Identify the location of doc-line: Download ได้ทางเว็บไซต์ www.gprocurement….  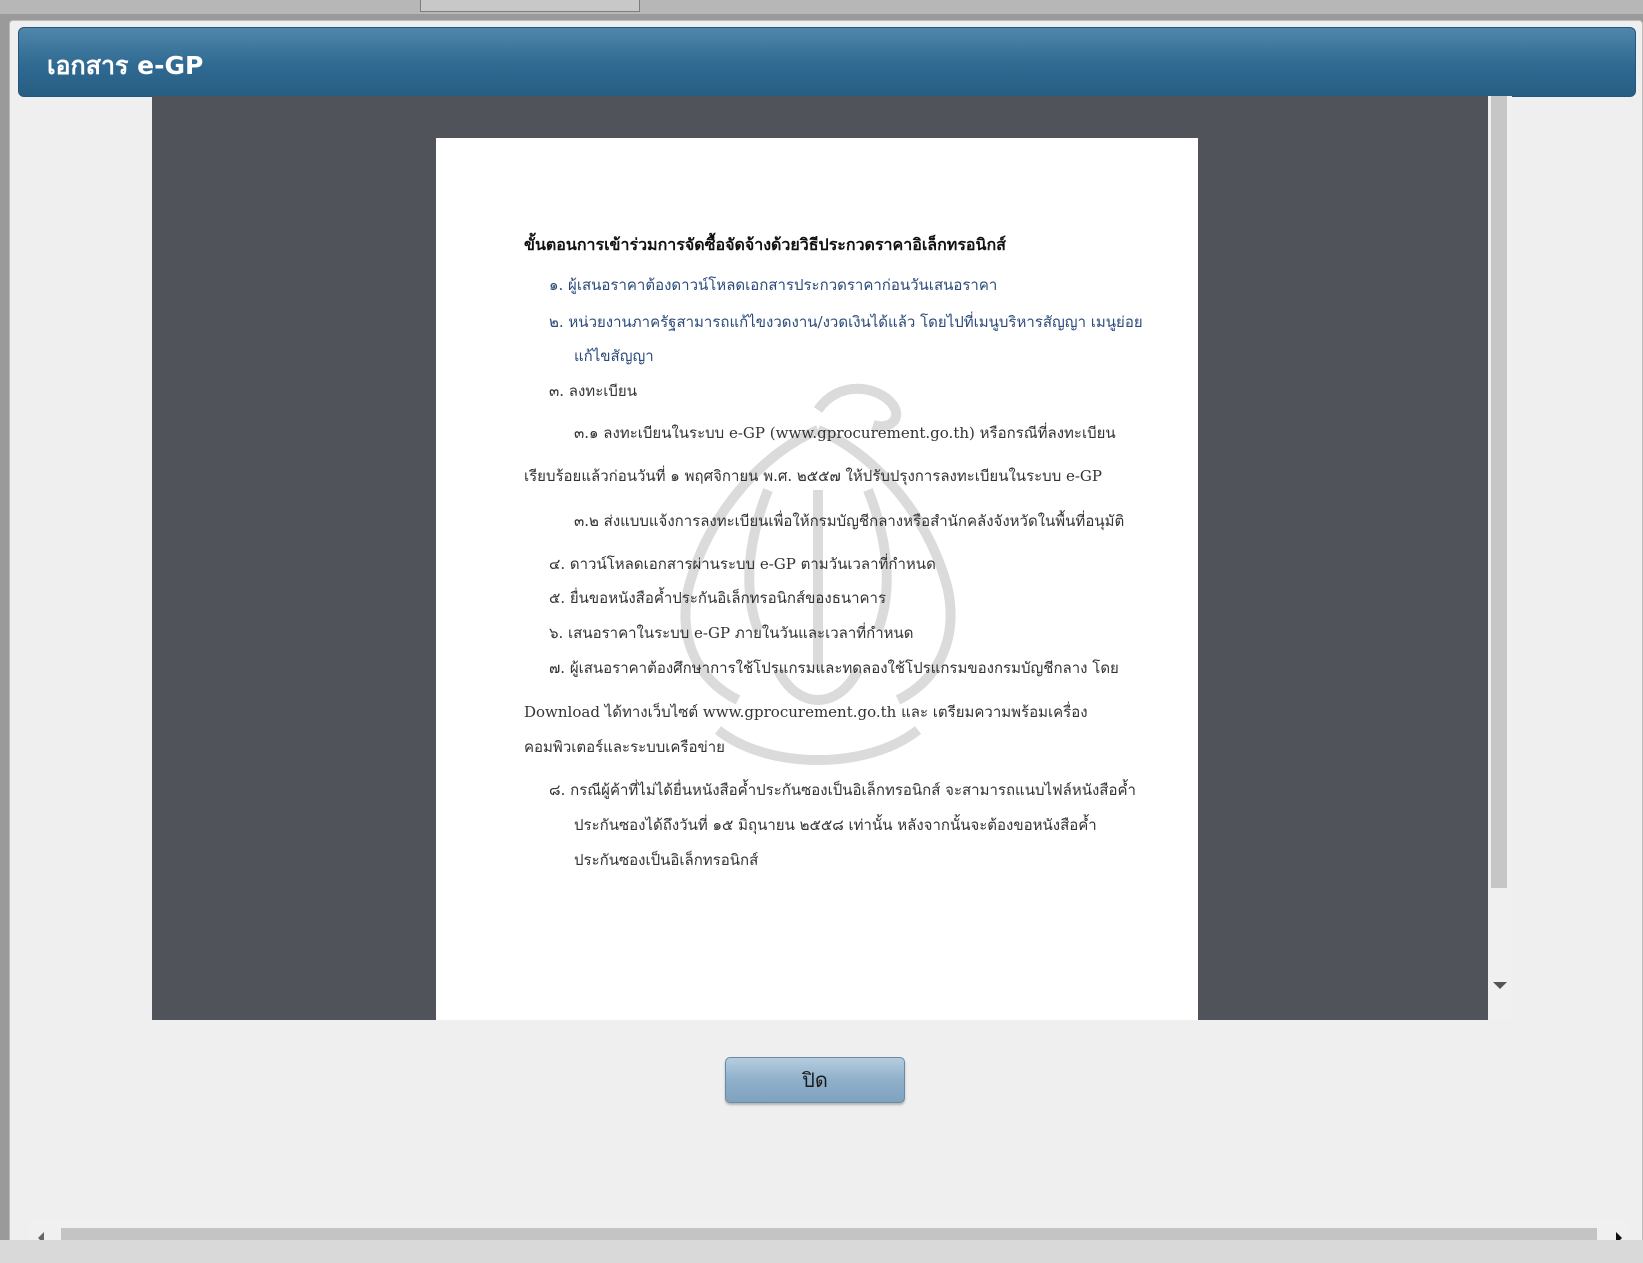
(806, 712).